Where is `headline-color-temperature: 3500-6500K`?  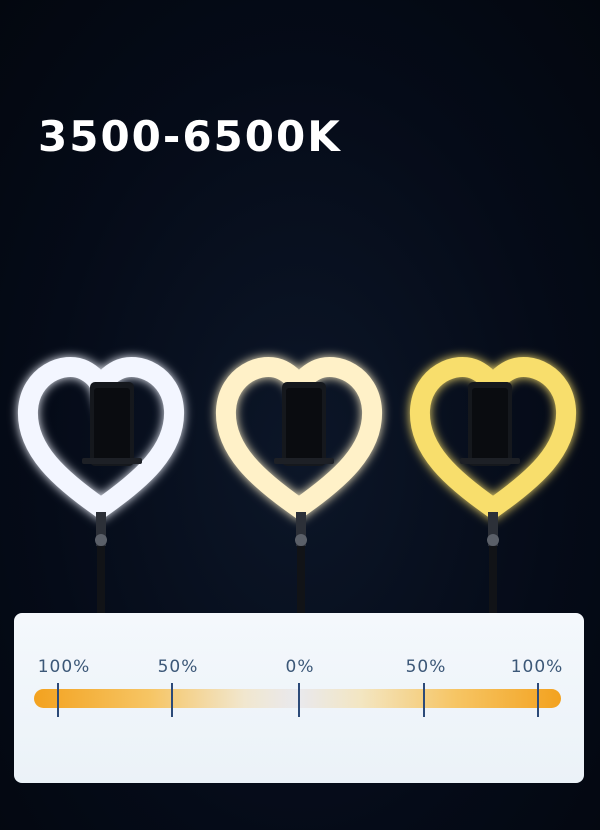 headline-color-temperature: 3500-6500K is located at coordinates (190, 136).